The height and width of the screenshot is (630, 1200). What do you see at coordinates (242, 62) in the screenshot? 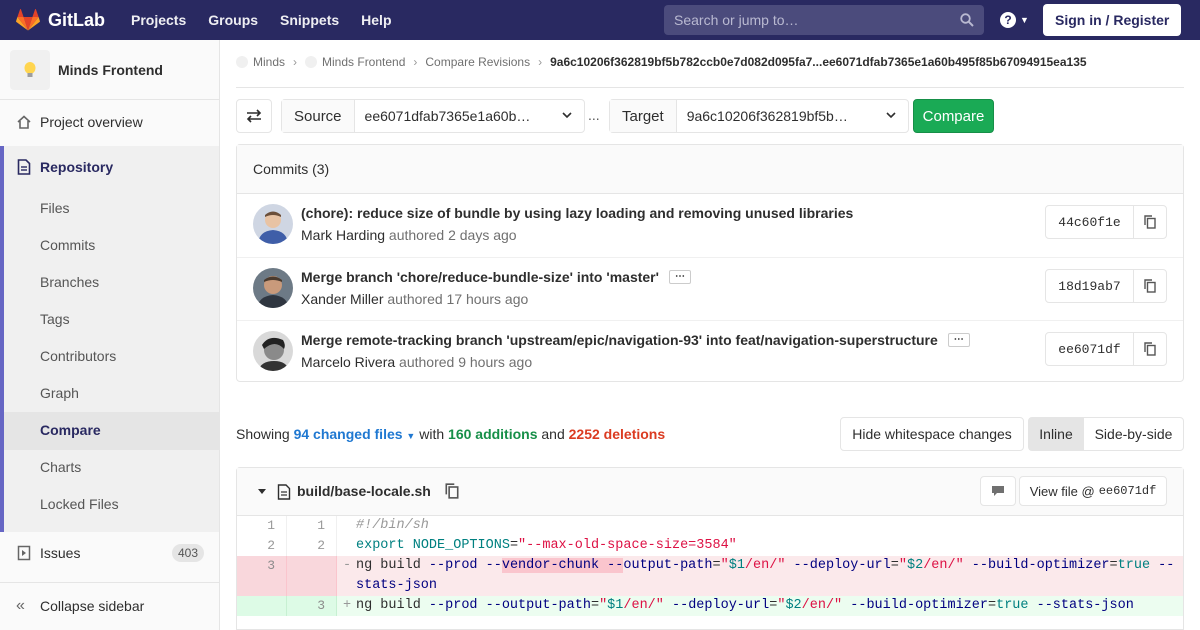
I see `group-avatar-icon` at bounding box center [242, 62].